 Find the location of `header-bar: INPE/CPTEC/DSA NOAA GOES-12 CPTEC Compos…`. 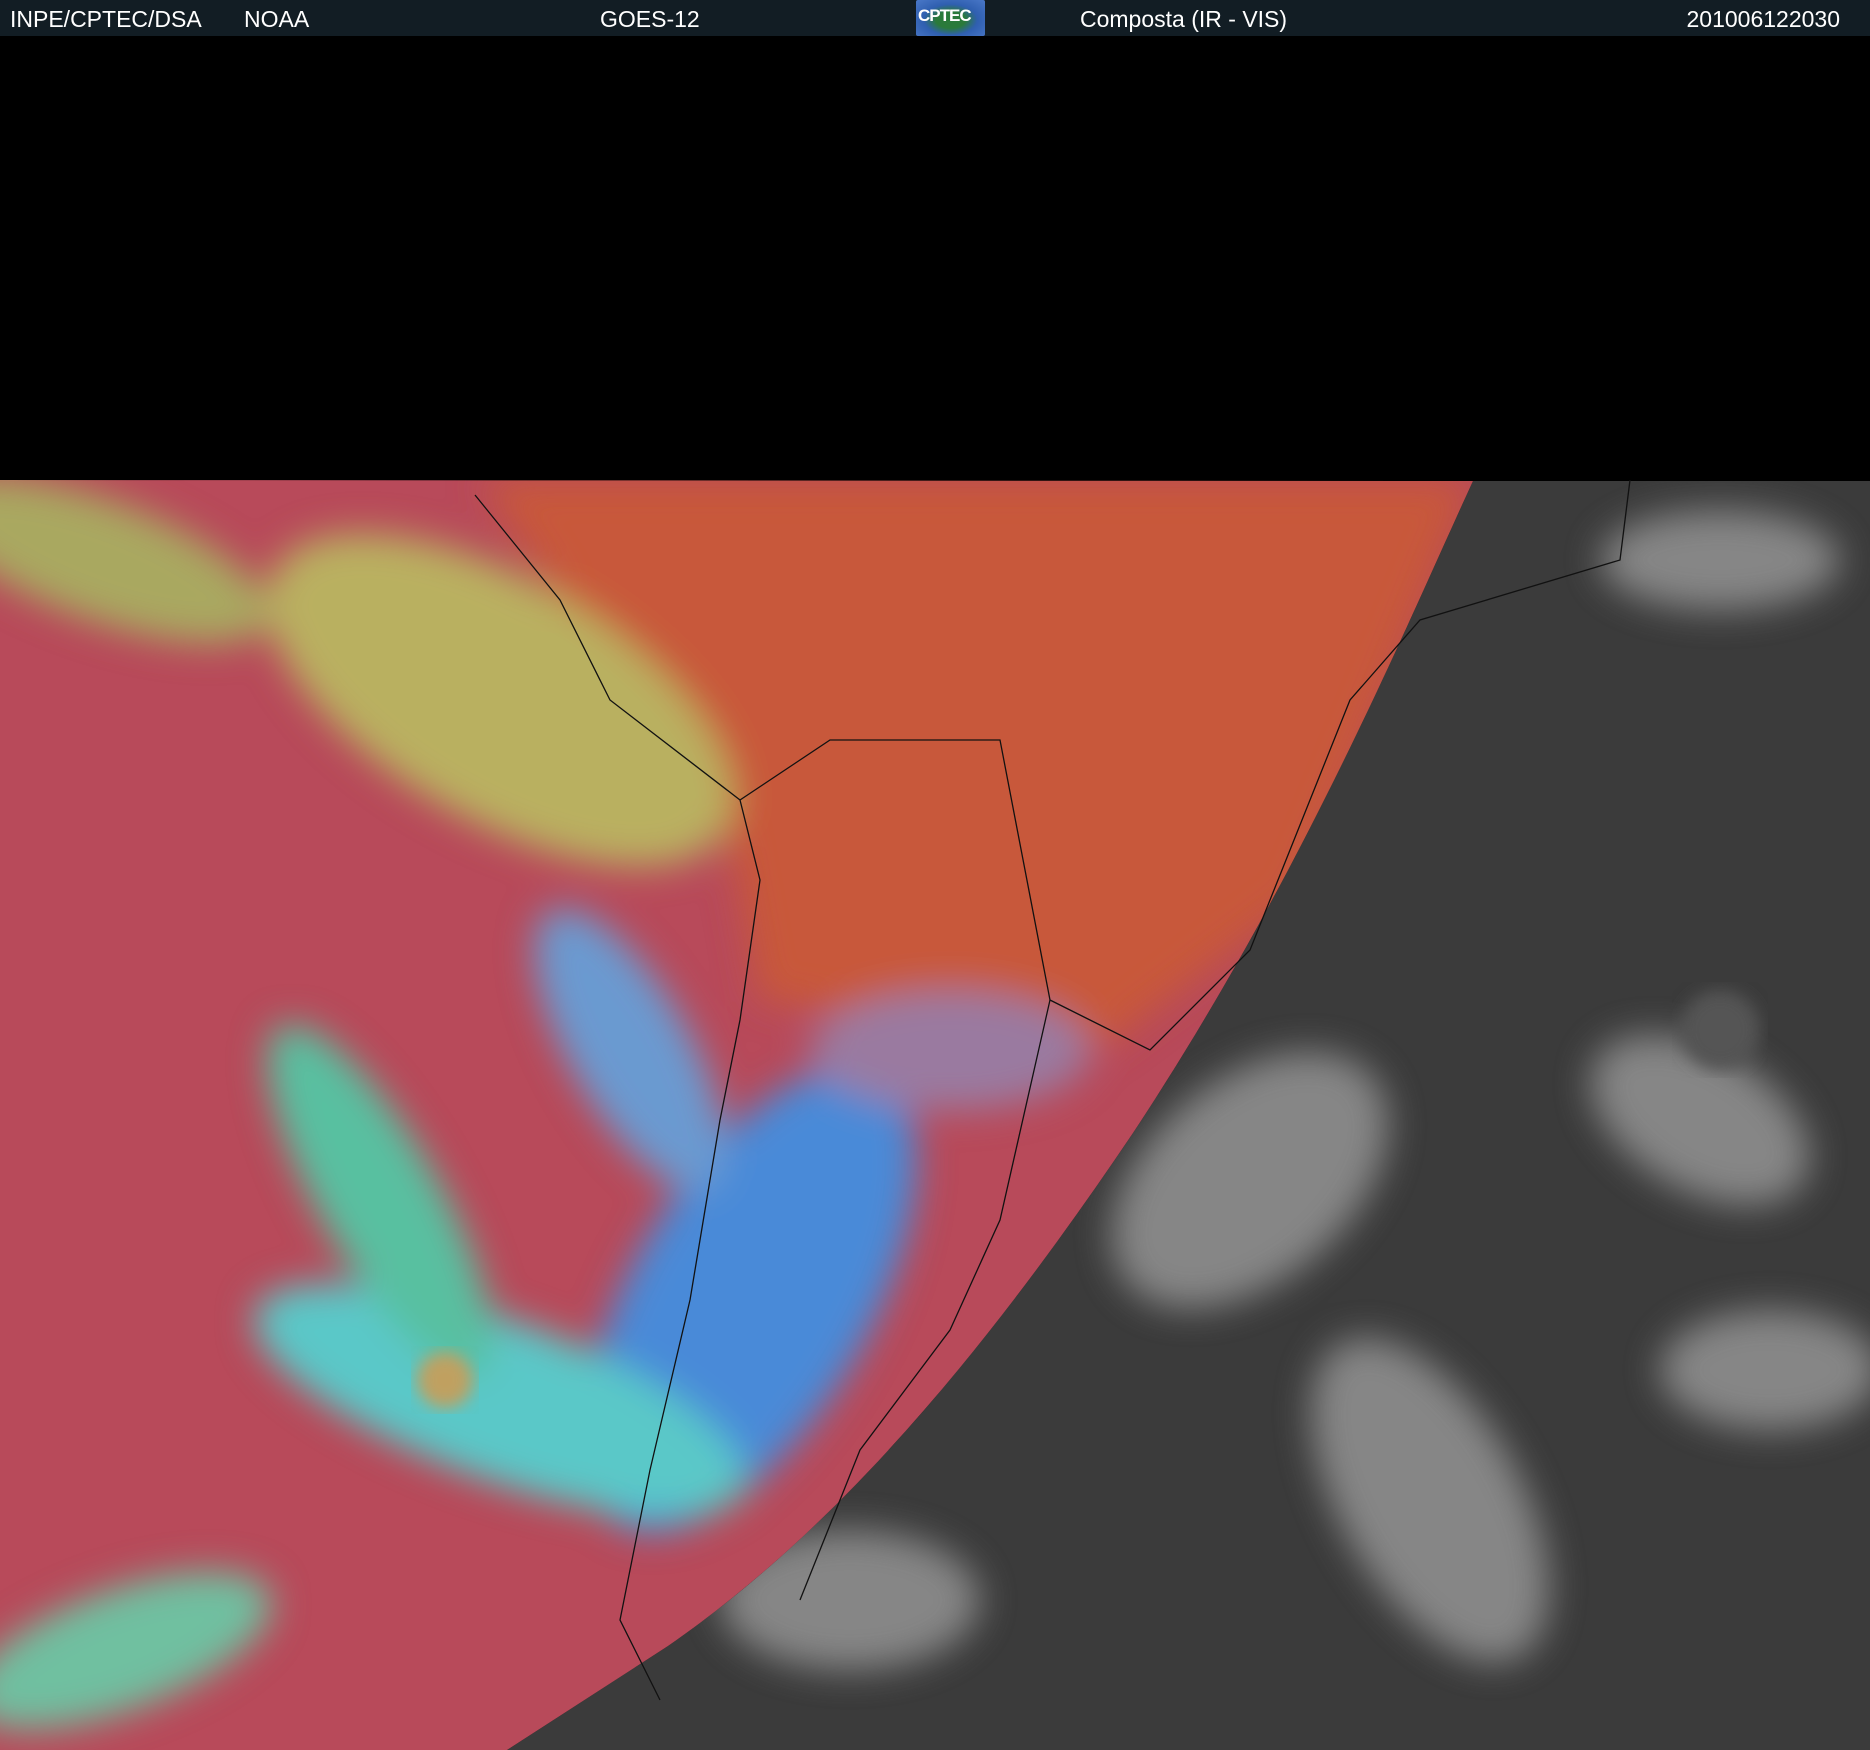

header-bar: INPE/CPTEC/DSA NOAA GOES-12 CPTEC Compos… is located at coordinates (935, 18).